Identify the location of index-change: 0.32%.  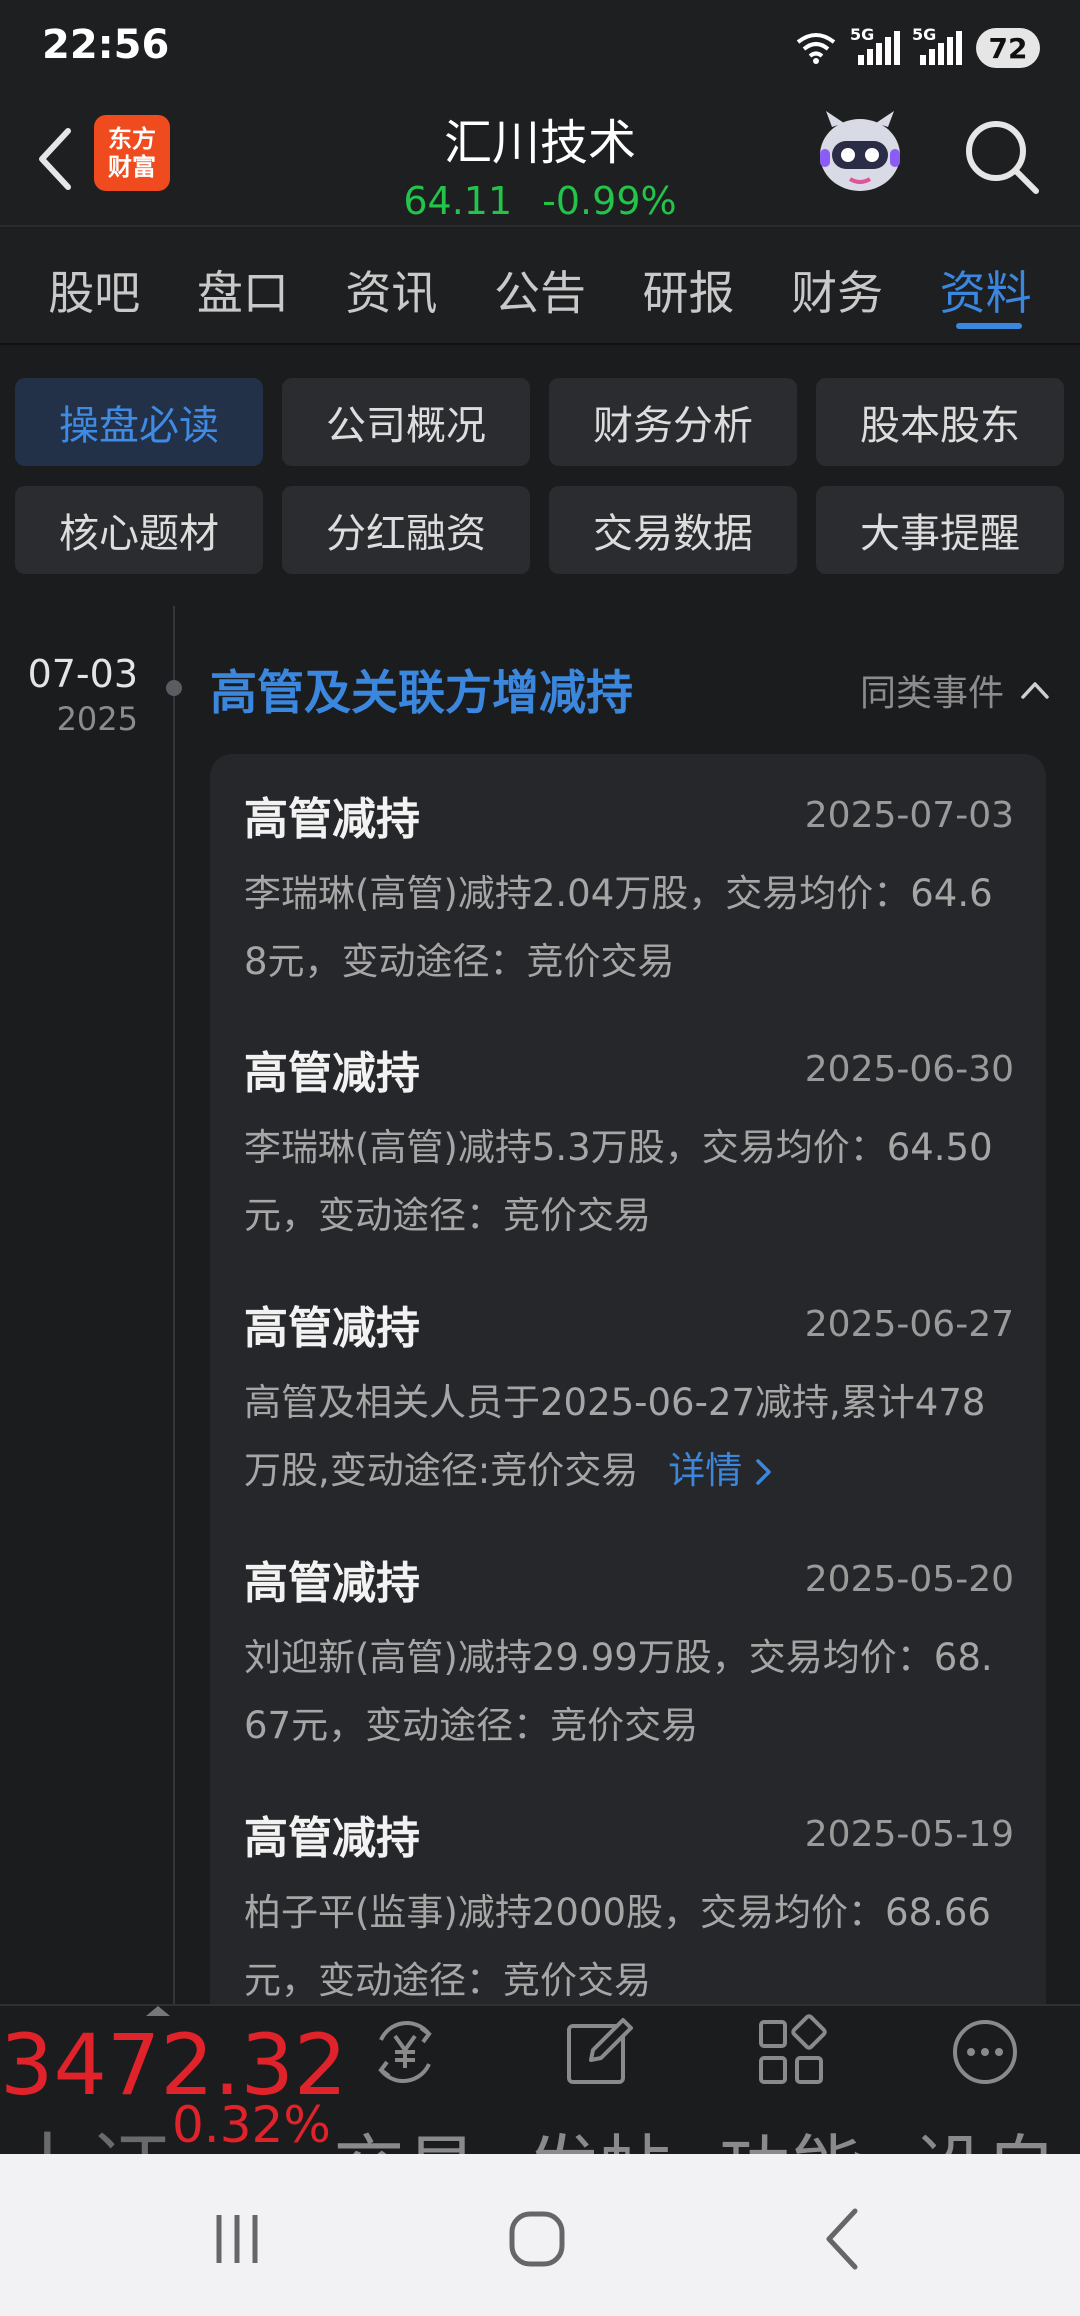
(251, 2125).